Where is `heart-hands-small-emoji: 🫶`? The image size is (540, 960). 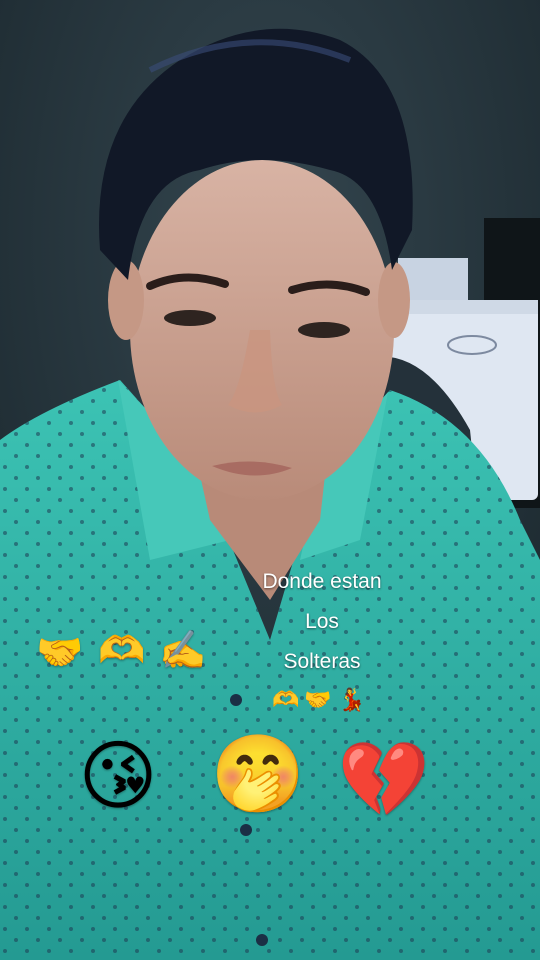 heart-hands-small-emoji: 🫶 is located at coordinates (286, 699).